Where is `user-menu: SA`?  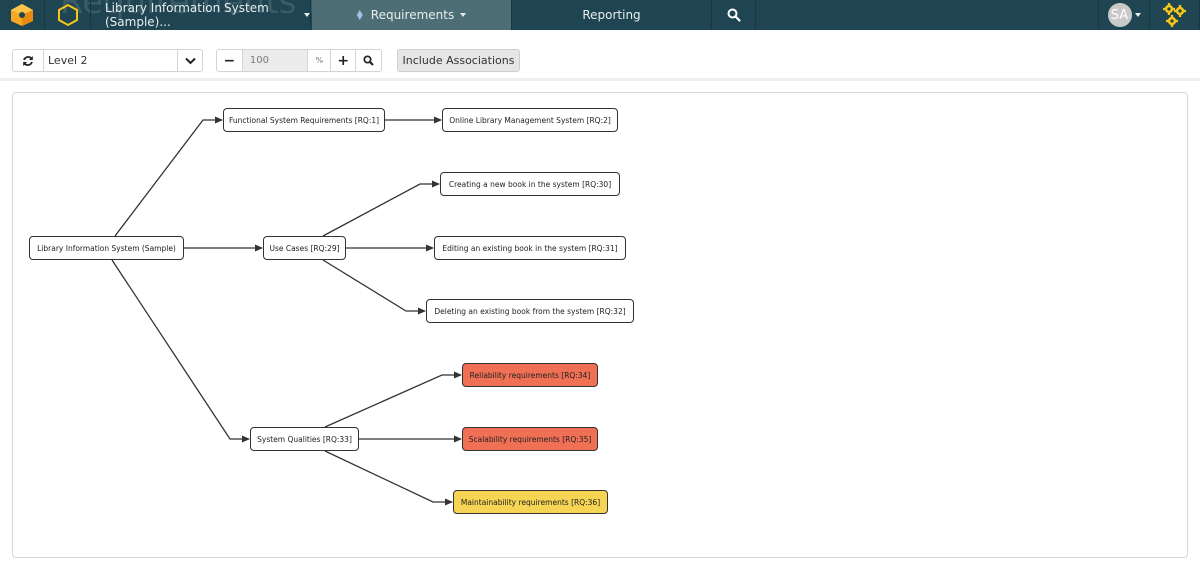 user-menu: SA is located at coordinates (1124, 15).